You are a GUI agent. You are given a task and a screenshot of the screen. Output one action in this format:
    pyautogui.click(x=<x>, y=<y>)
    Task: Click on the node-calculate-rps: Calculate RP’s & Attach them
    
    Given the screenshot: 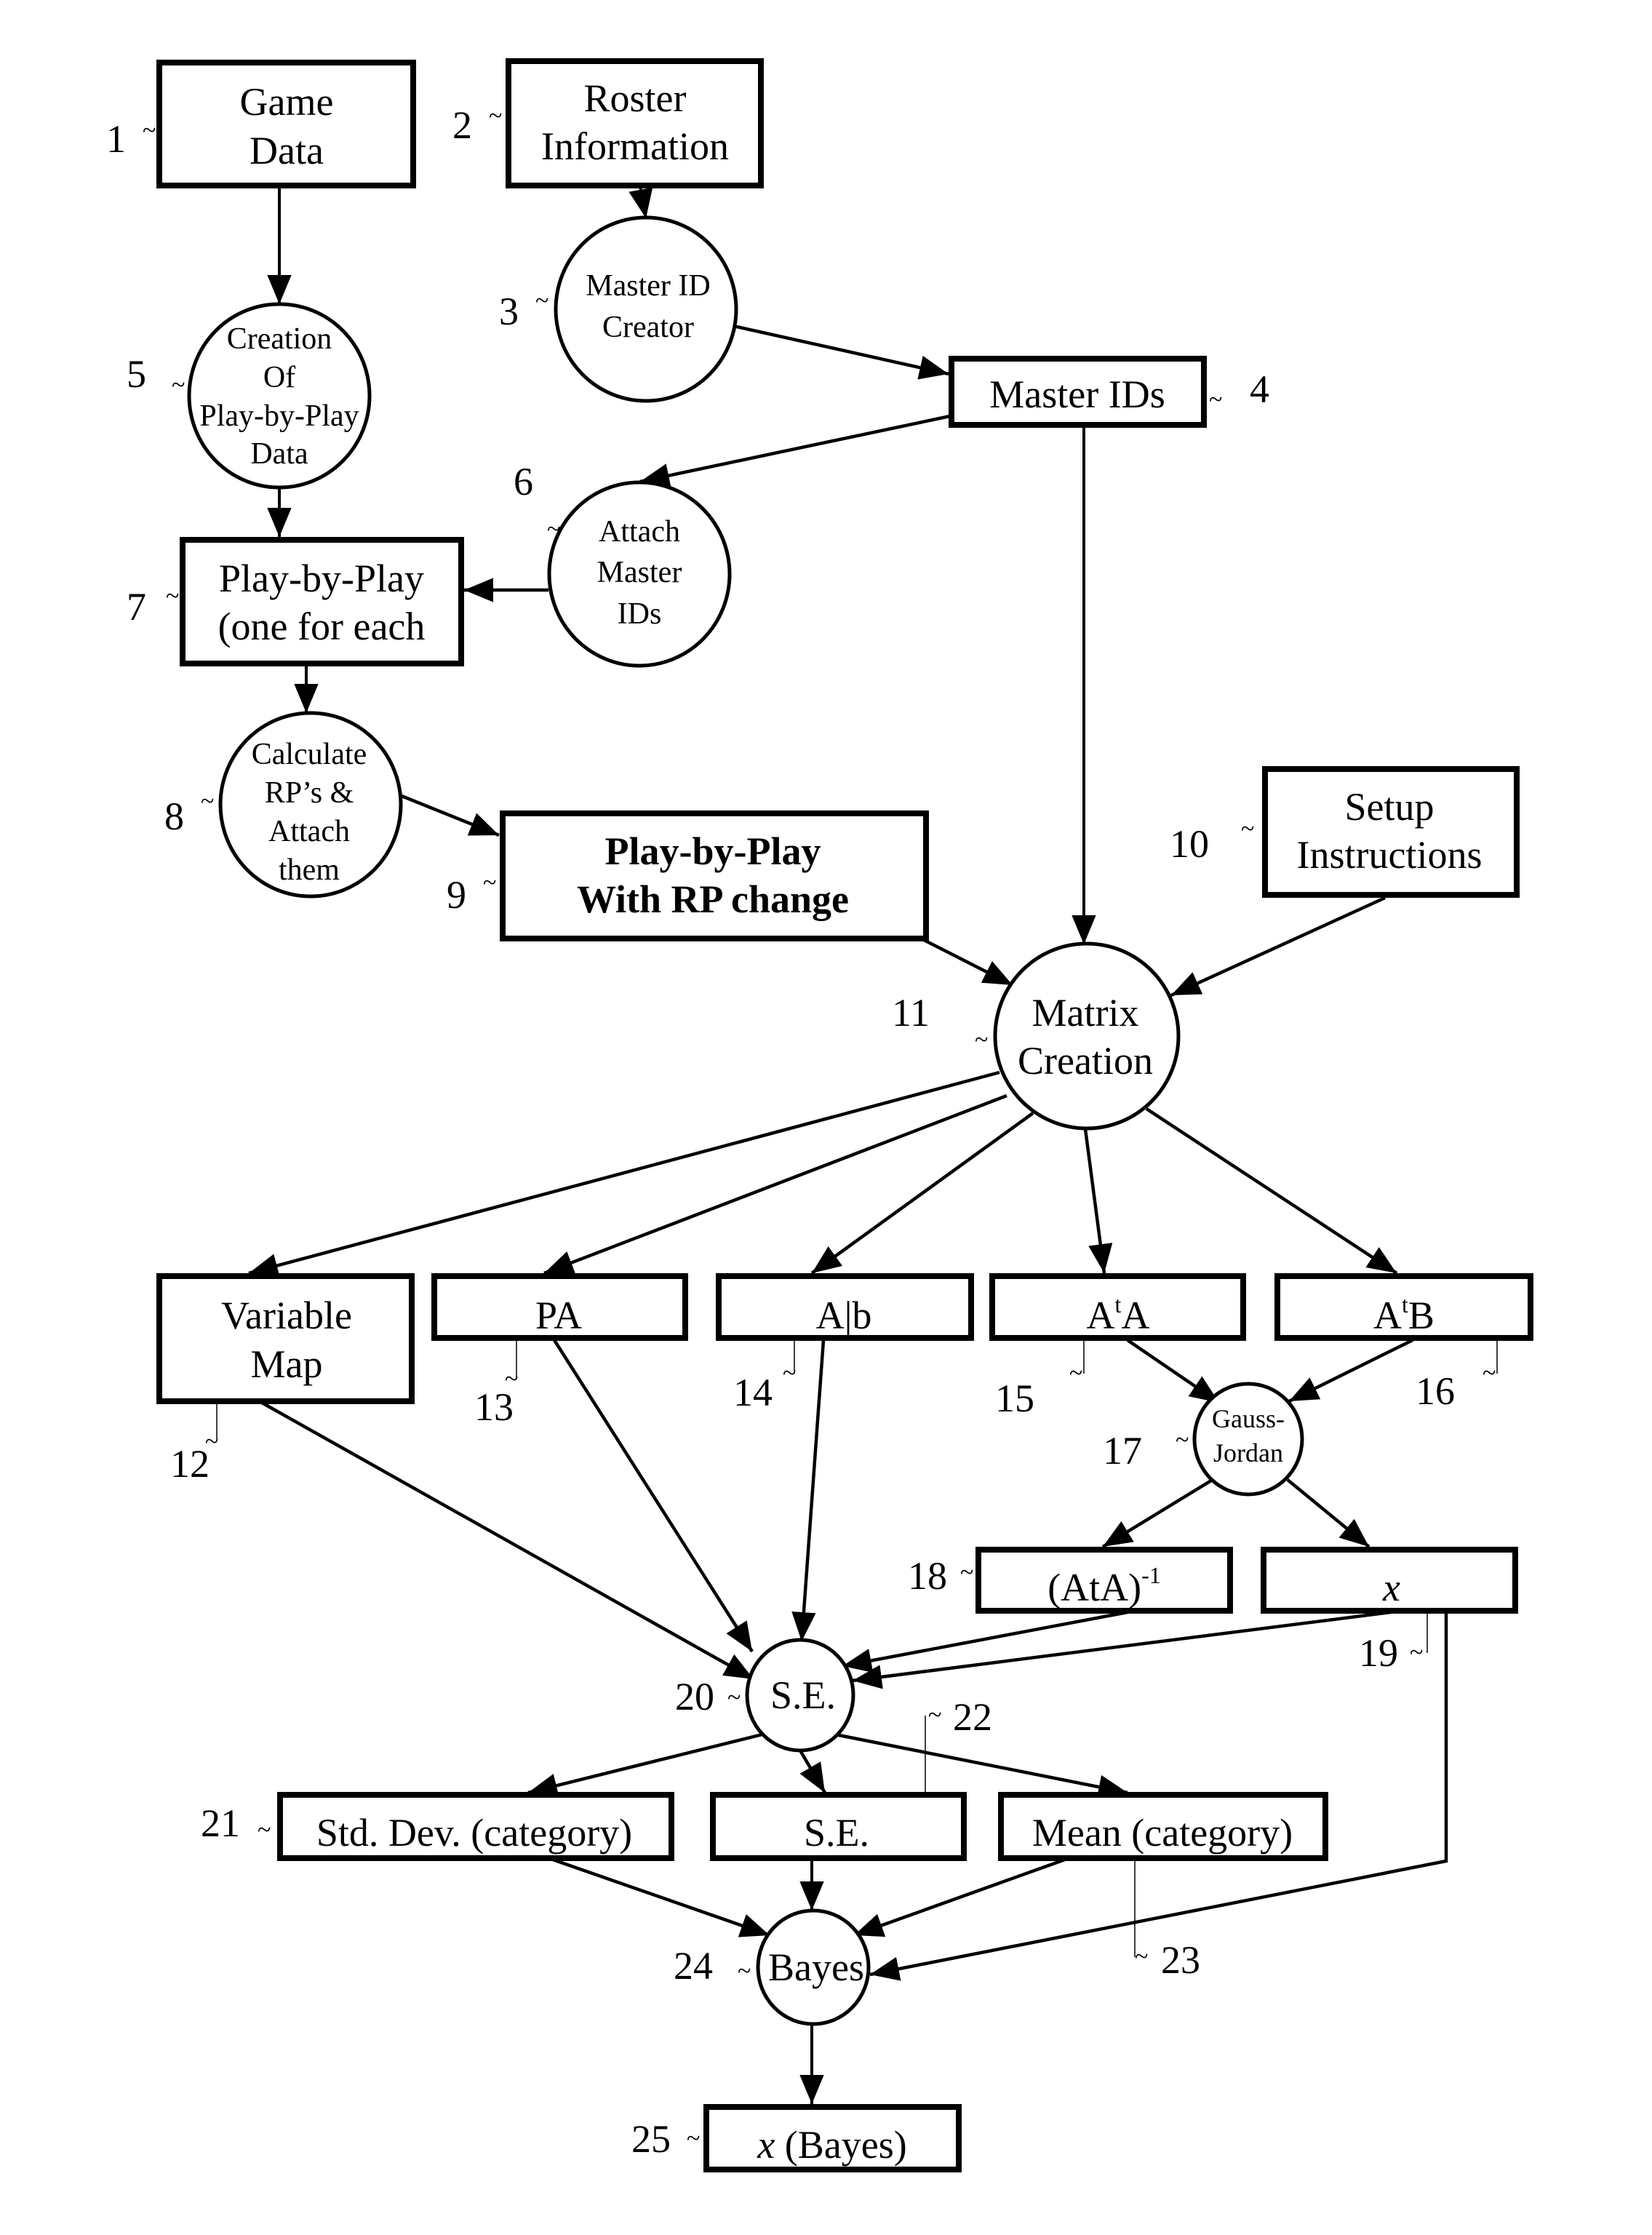 What is the action you would take?
    pyautogui.click(x=310, y=805)
    